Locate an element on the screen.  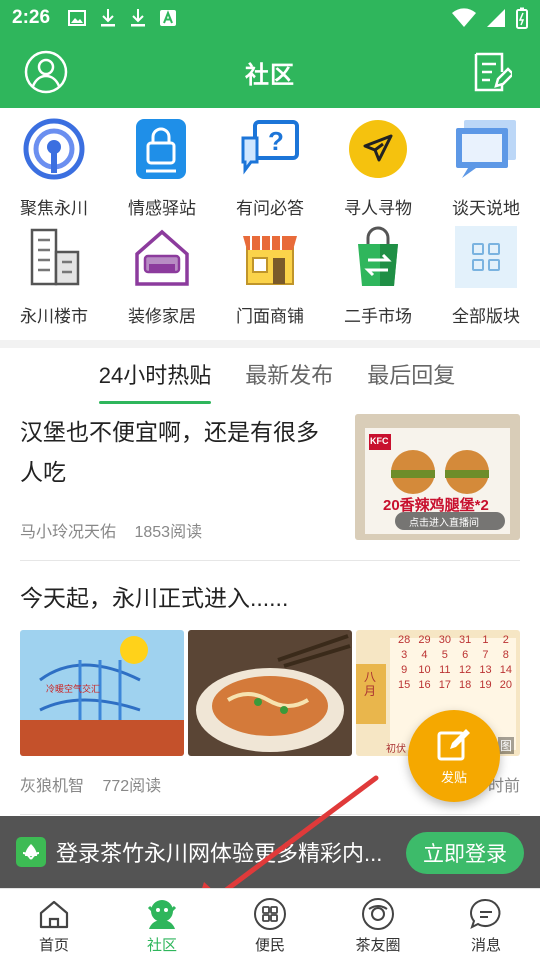
category-shops: 门面商铺 is located at coordinates (270, 278).